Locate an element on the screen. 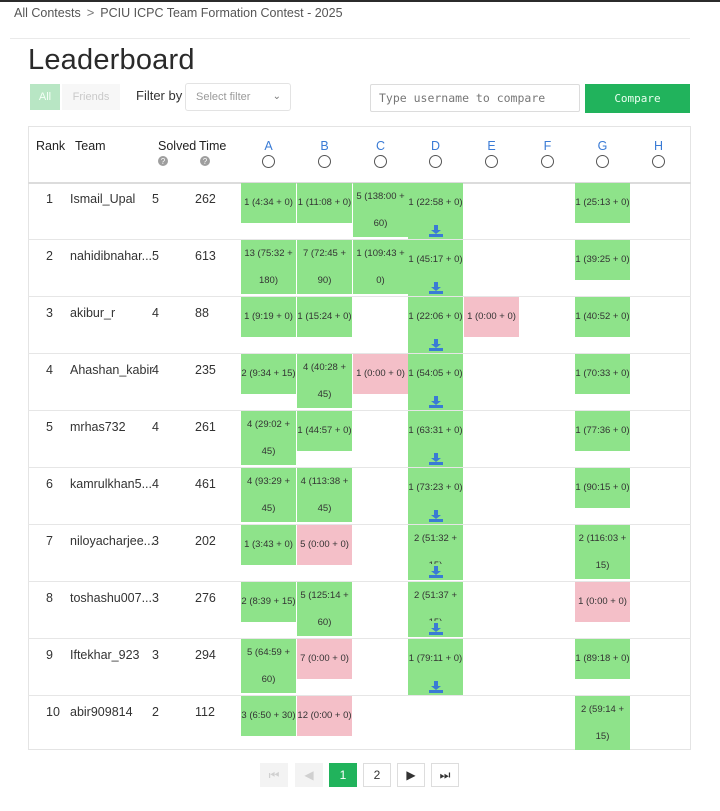 The image size is (720, 811). submission-cell-d: 1 (54:05 + 0) is located at coordinates (435, 374).